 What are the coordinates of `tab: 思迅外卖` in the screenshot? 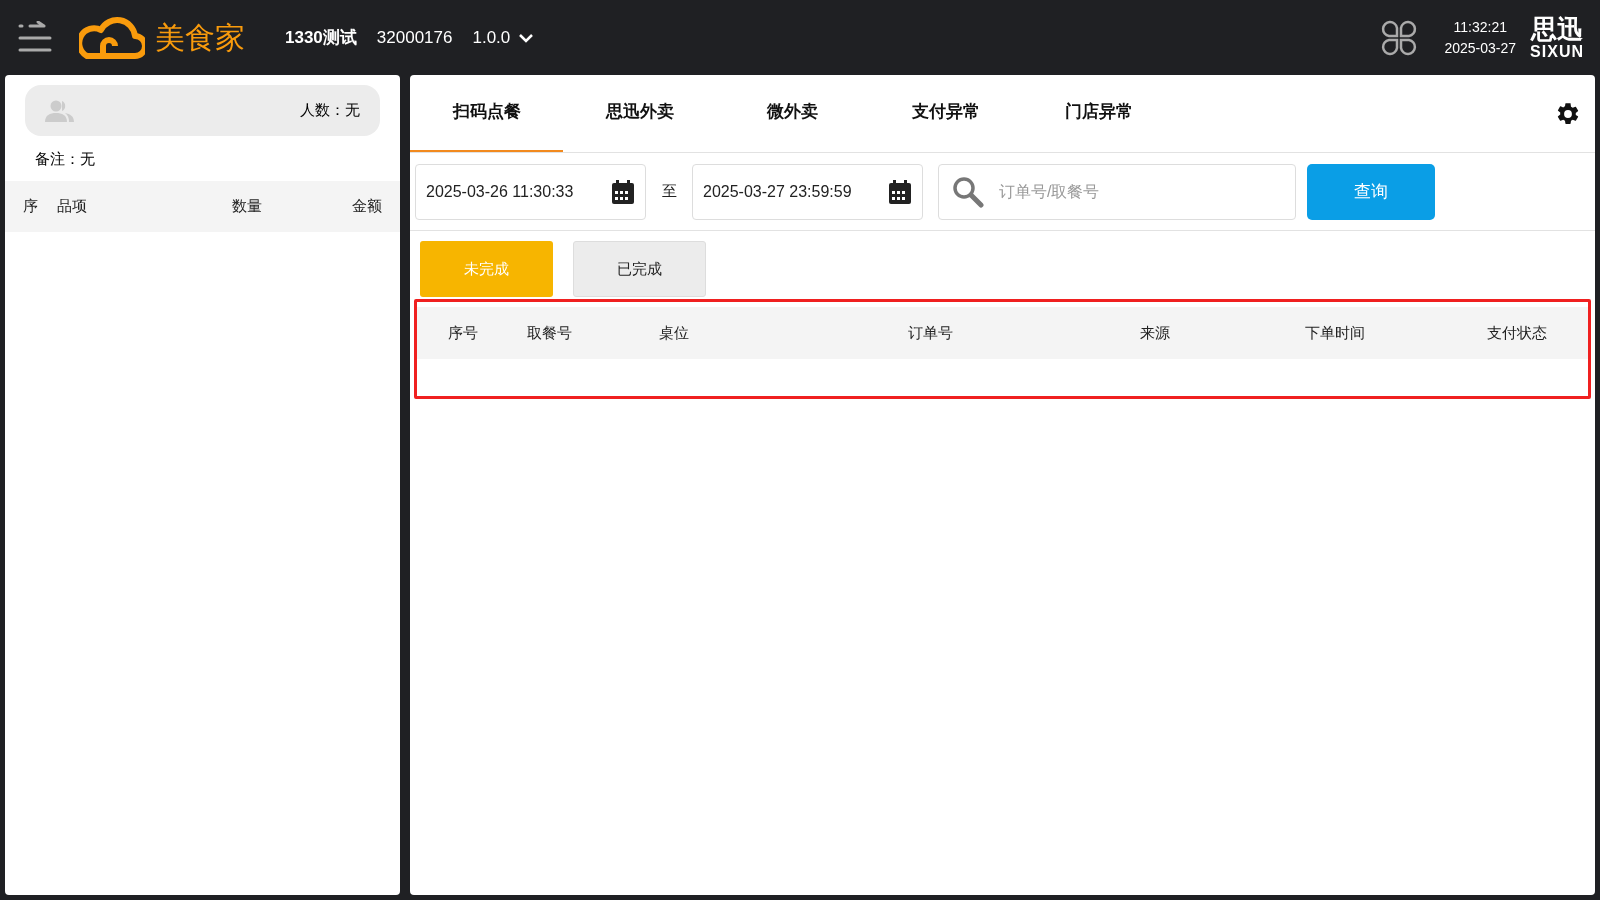 It's located at (639, 113).